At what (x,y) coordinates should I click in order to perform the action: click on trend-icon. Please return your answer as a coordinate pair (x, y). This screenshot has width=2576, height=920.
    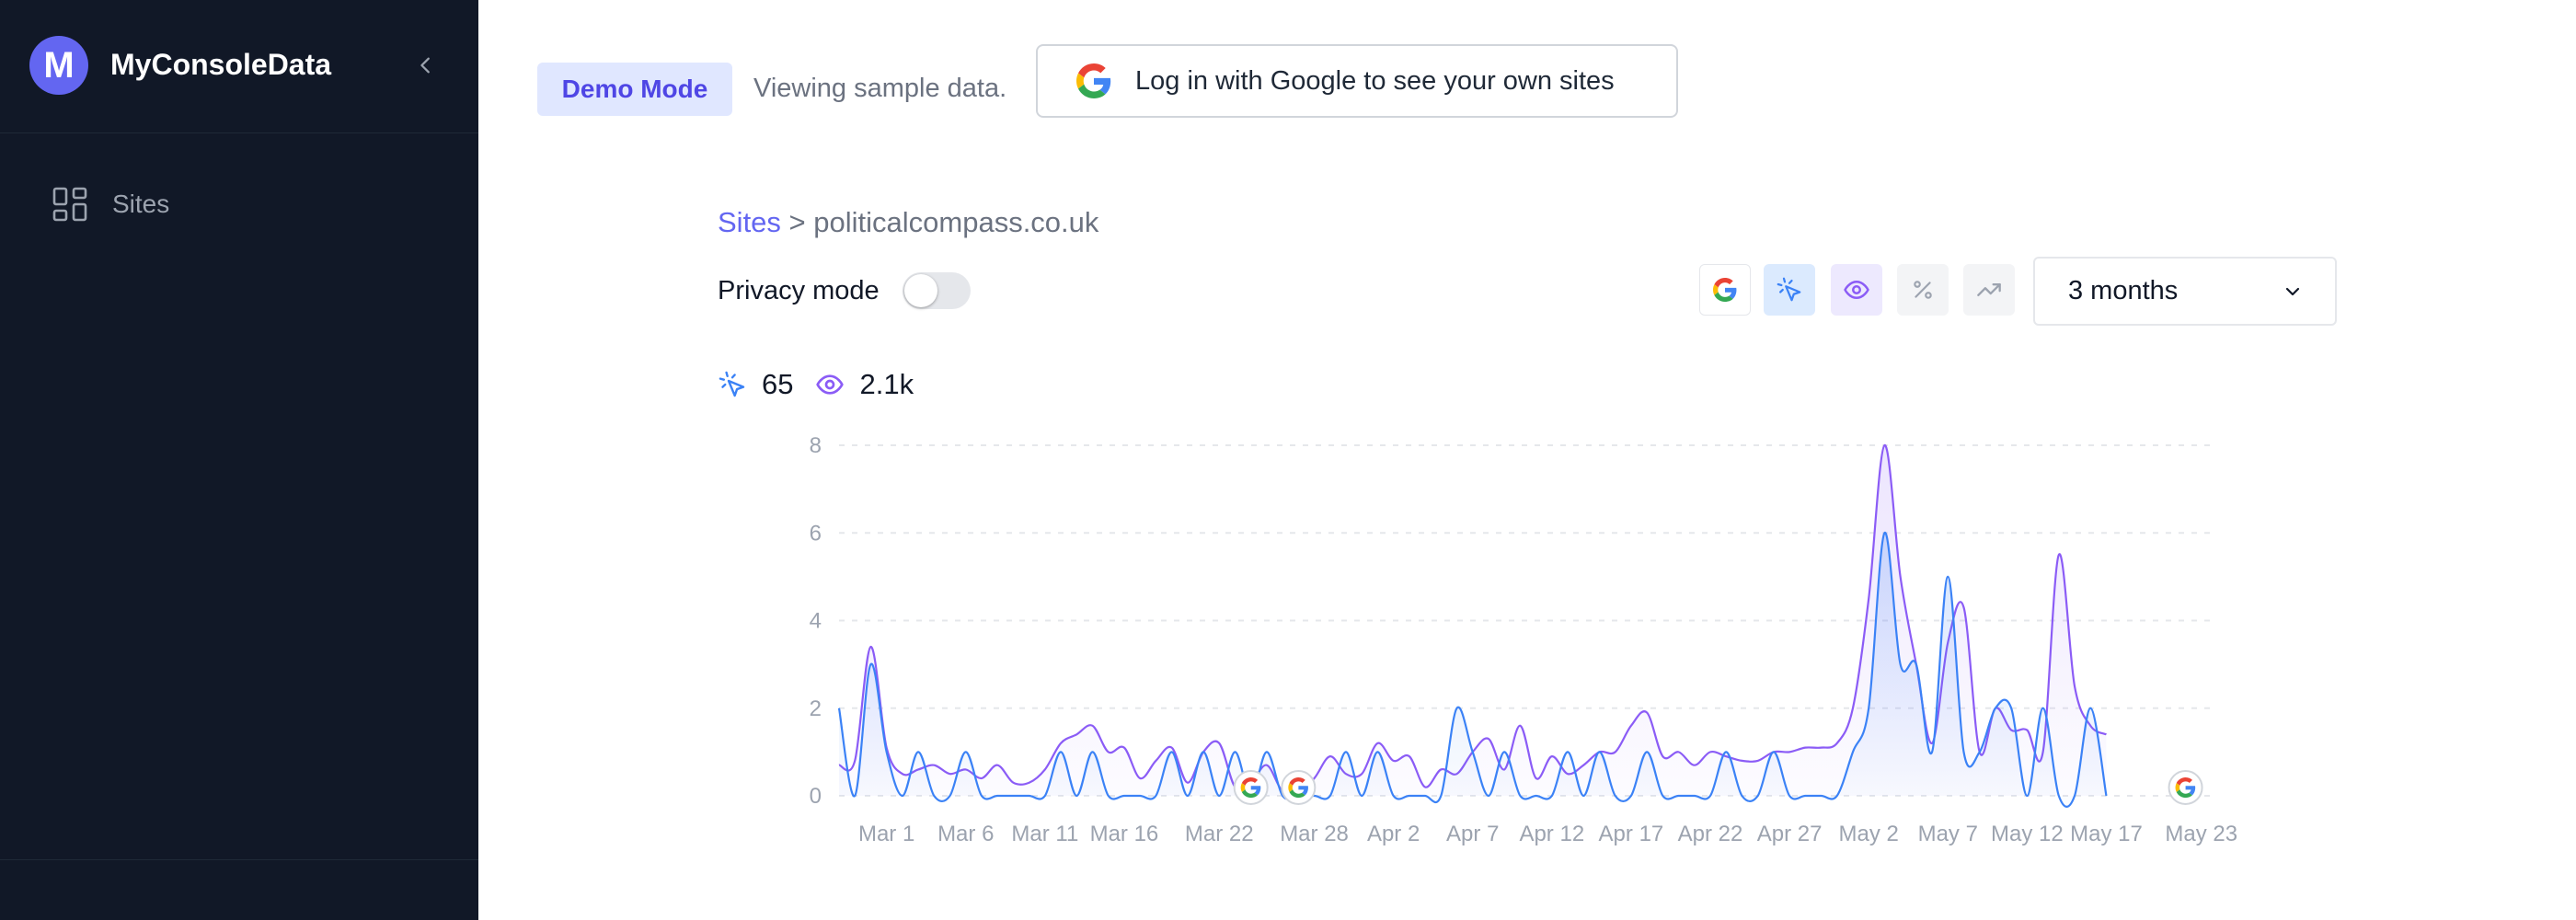
    Looking at the image, I should click on (1989, 289).